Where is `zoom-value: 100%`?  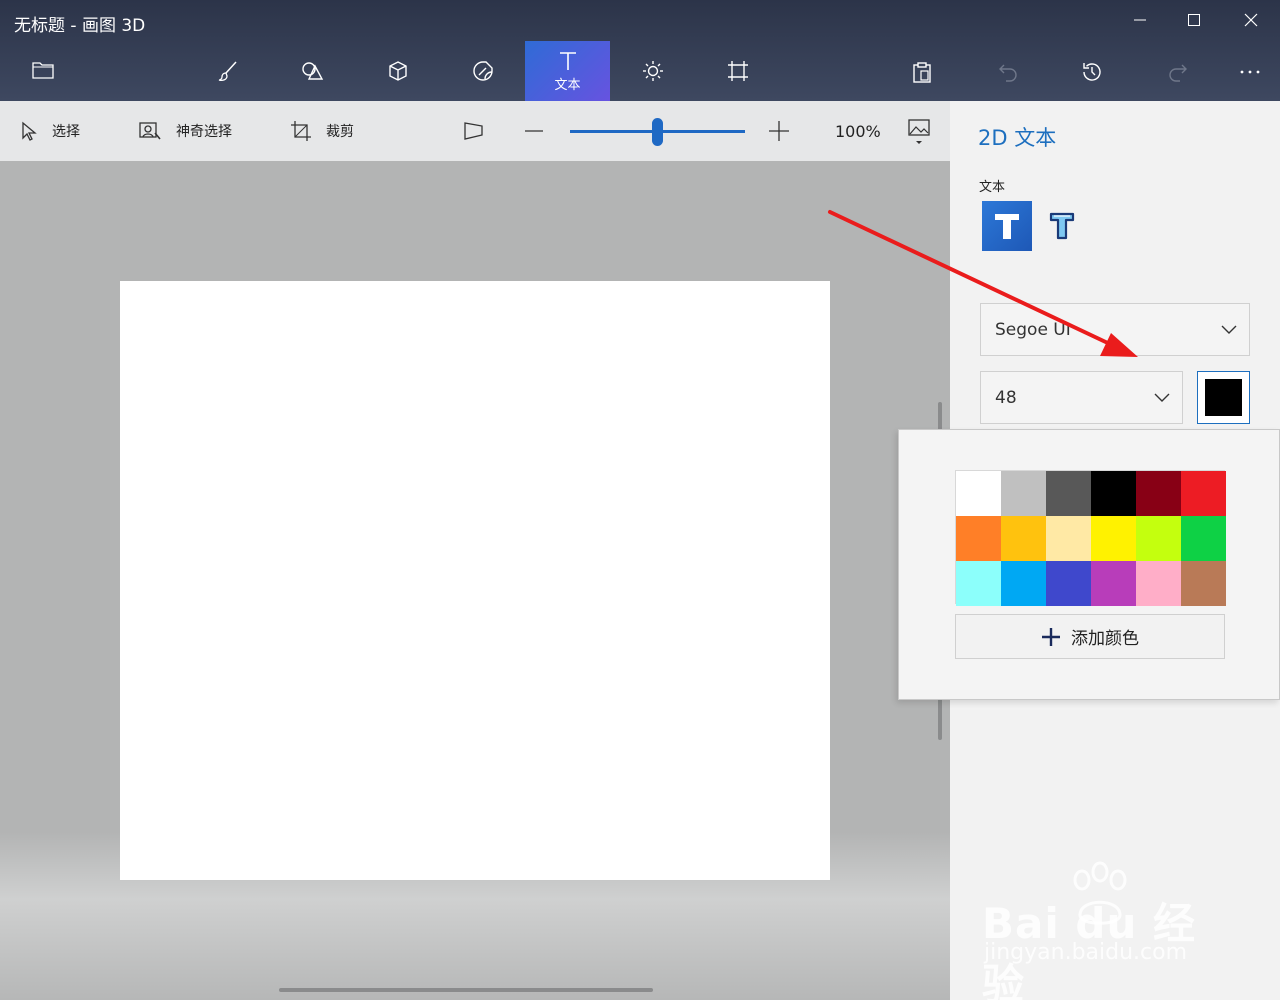
zoom-value: 100% is located at coordinates (858, 131).